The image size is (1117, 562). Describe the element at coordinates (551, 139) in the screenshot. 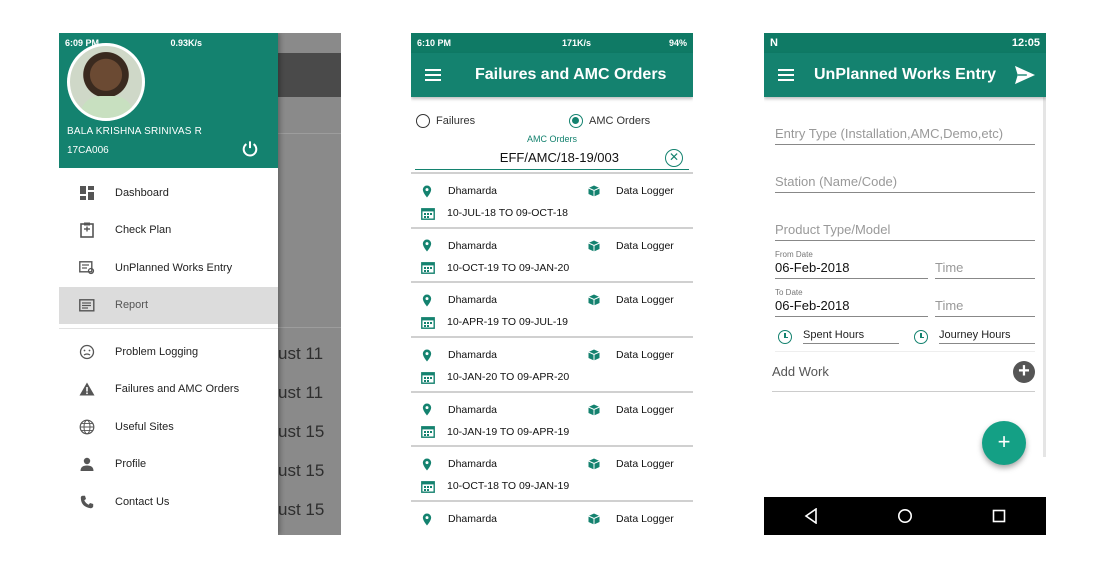

I see `search-floating-label: AMC Orders` at that location.